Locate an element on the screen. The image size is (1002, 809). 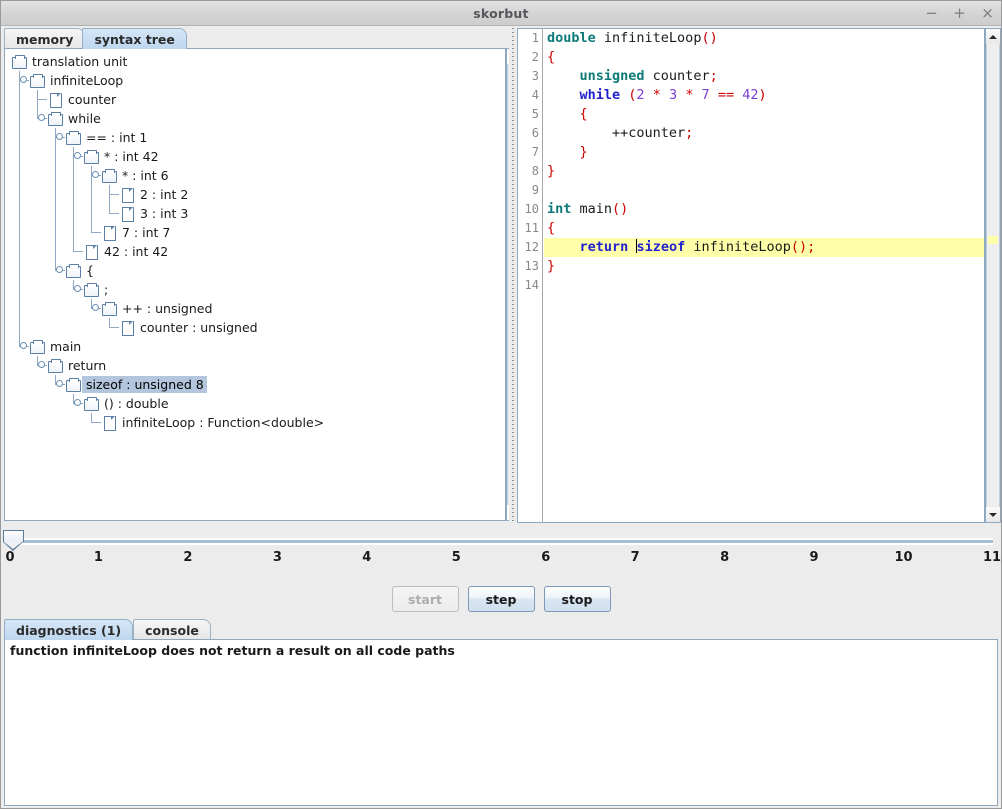
tree-connector-lines is located at coordinates (255, 156).